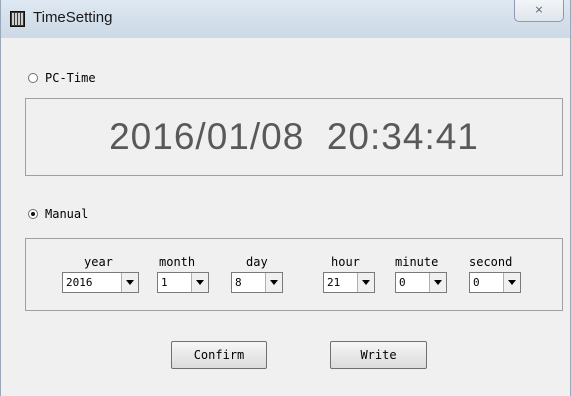 The image size is (571, 396). I want to click on manual-radio, so click(33, 214).